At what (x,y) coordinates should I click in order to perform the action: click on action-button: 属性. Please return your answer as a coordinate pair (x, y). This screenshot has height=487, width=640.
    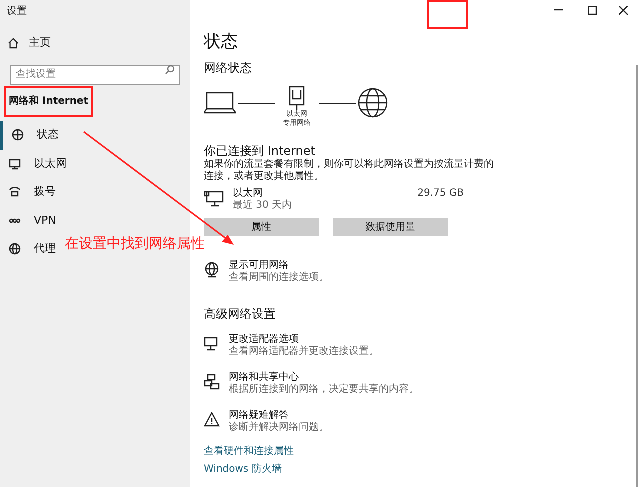
    Looking at the image, I should click on (261, 227).